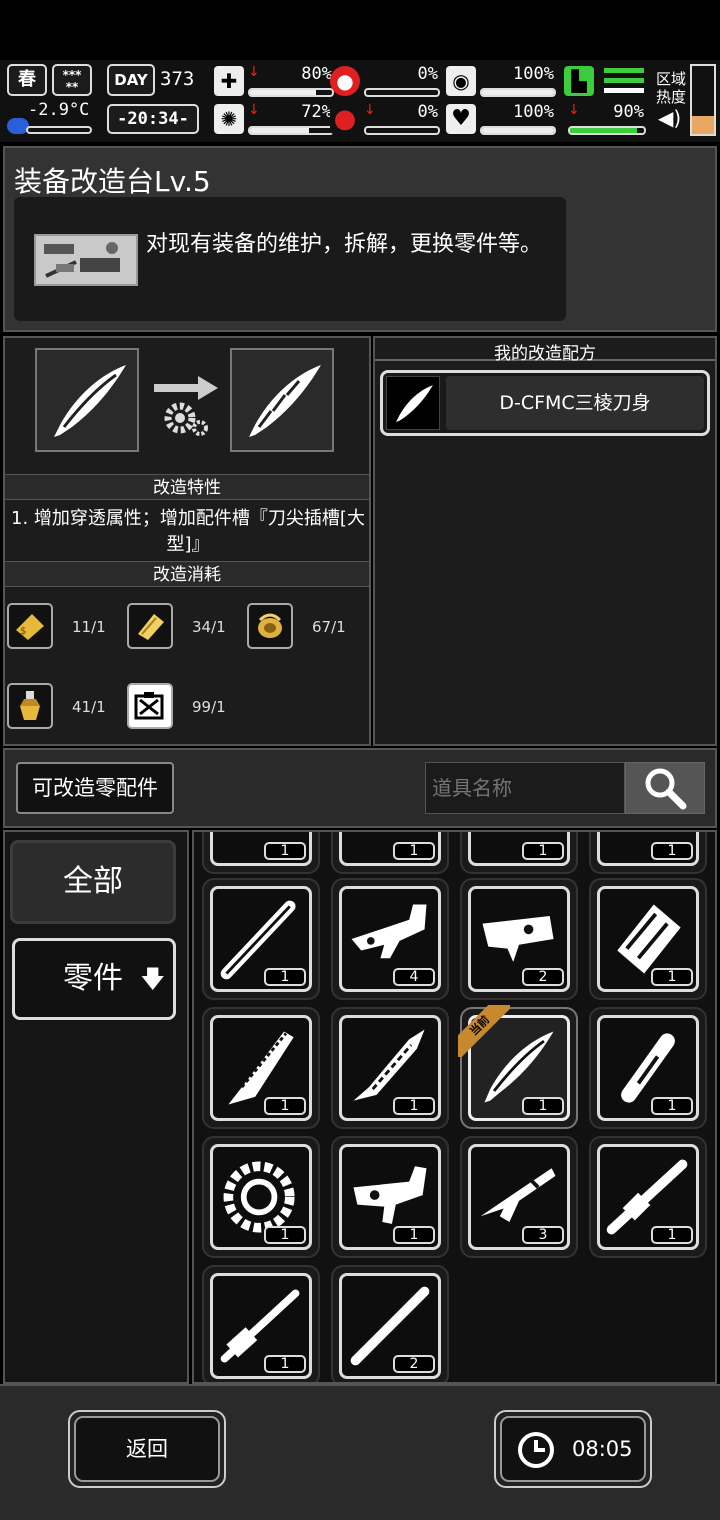 Image resolution: width=720 pixels, height=1520 pixels. I want to click on cost-value: 99/1, so click(209, 707).